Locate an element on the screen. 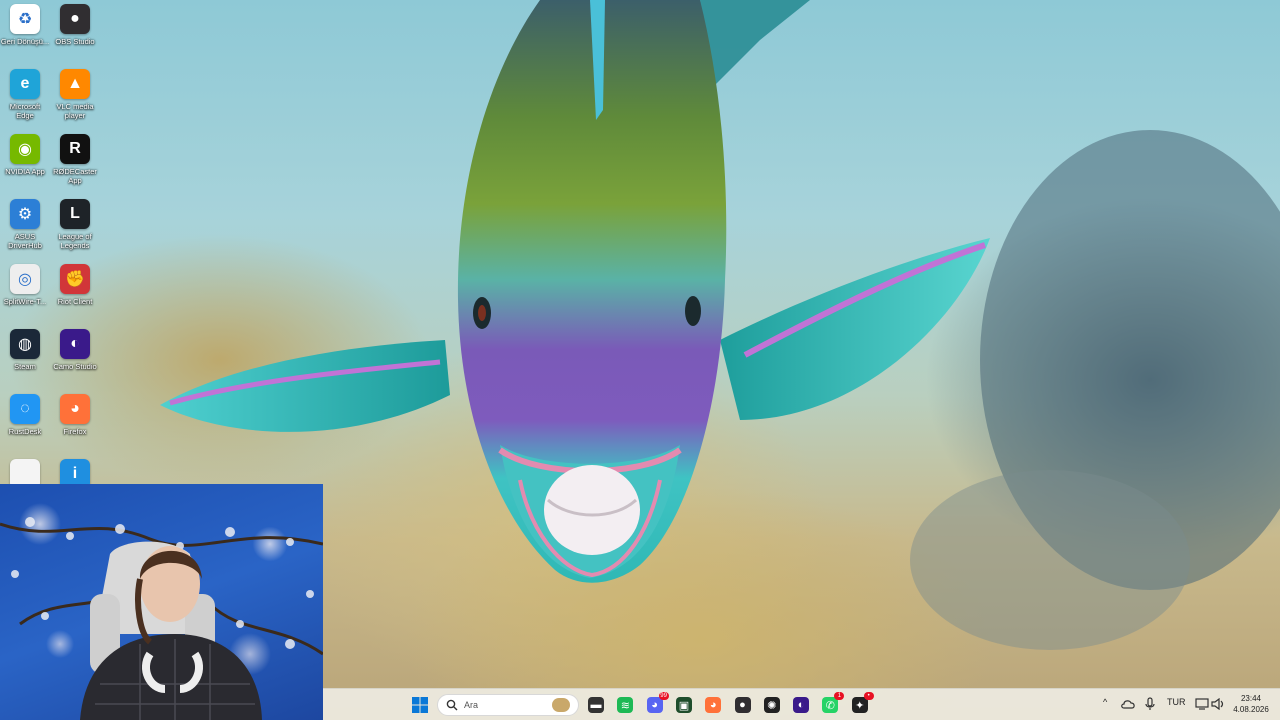  desktop-icon-label: RØDECaster App is located at coordinates (75, 176).